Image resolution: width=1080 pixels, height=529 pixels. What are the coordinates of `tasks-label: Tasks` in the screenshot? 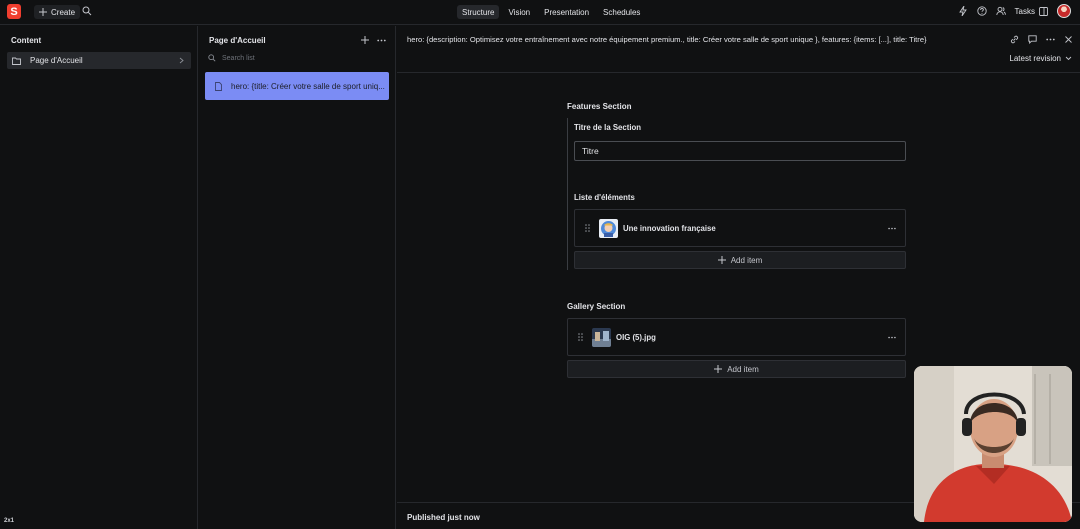 It's located at (1024, 11).